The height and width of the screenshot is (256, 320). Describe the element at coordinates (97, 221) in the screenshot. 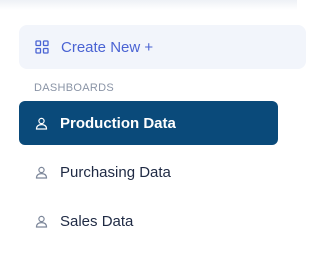

I see `nav-item-label: Sales Data` at that location.